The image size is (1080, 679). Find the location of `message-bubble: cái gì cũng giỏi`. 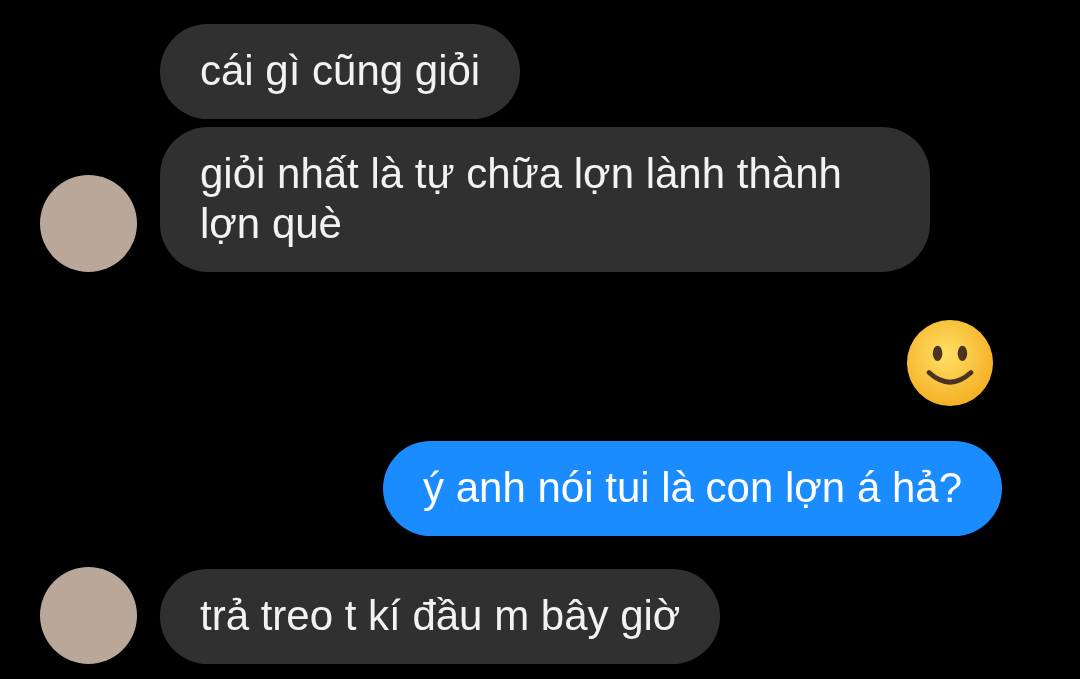

message-bubble: cái gì cũng giỏi is located at coordinates (340, 71).